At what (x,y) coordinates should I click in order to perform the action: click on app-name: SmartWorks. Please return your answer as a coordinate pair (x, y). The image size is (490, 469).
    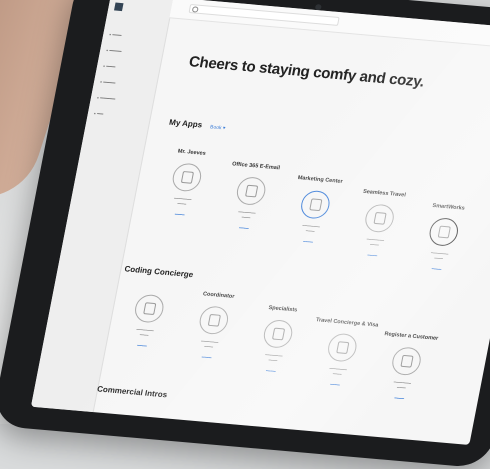
    Looking at the image, I should click on (448, 207).